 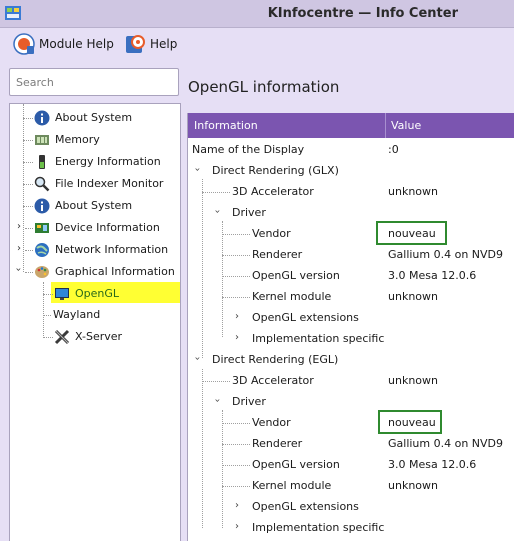 I want to click on palette-icon, so click(x=42, y=272).